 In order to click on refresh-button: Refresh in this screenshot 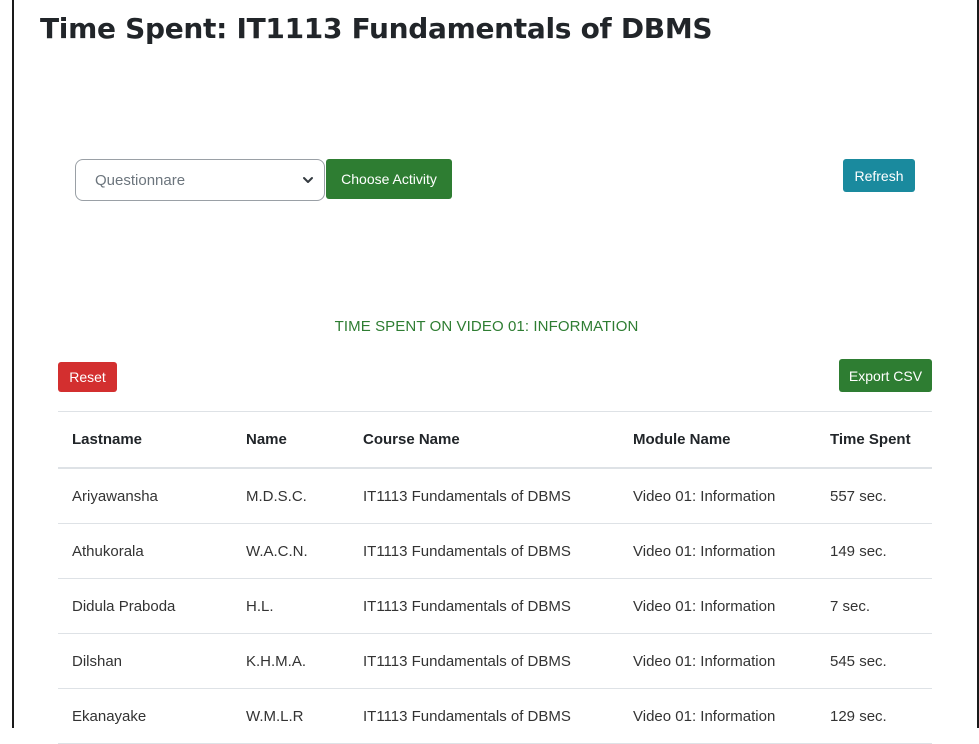, I will do `click(879, 175)`.